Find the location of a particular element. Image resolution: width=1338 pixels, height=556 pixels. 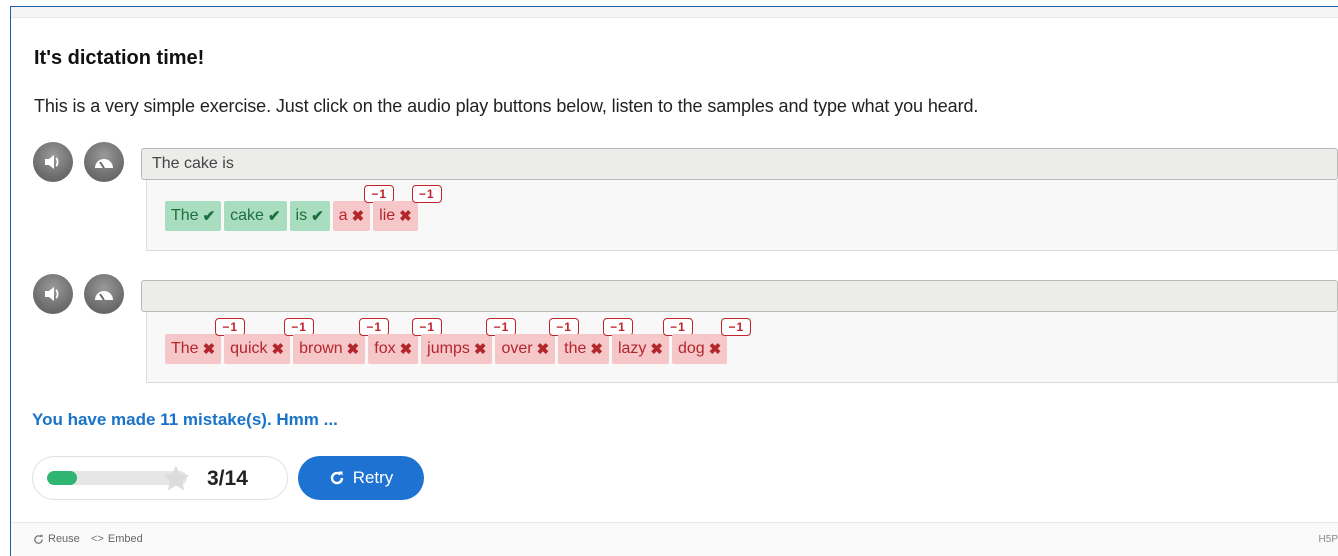

solution-word-wrong: brown ✖ −1 is located at coordinates (341, 341).